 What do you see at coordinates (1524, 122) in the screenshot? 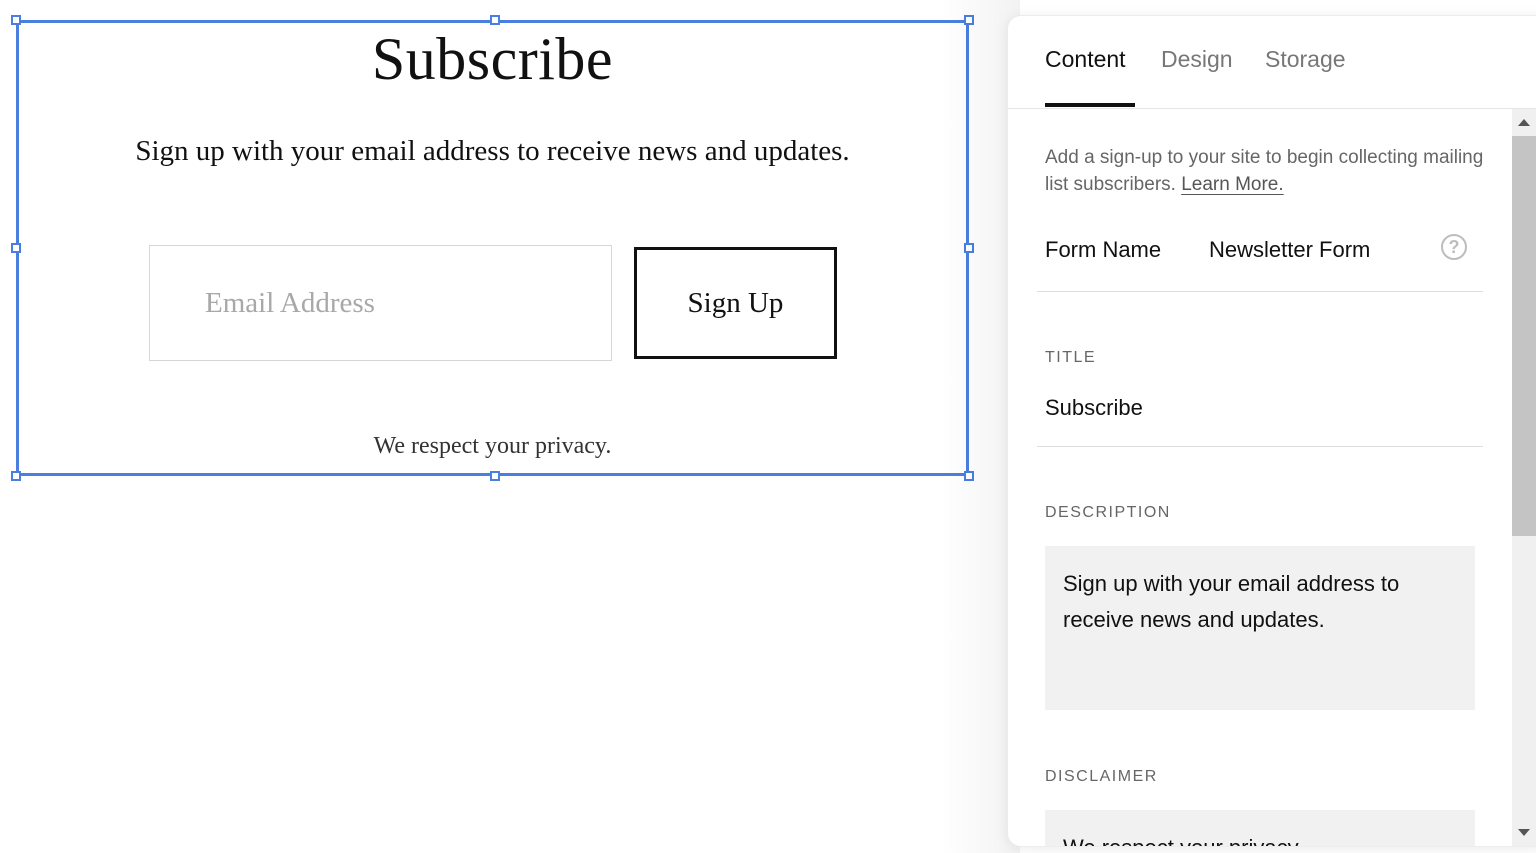
I see `scroll-up-arrow-icon` at bounding box center [1524, 122].